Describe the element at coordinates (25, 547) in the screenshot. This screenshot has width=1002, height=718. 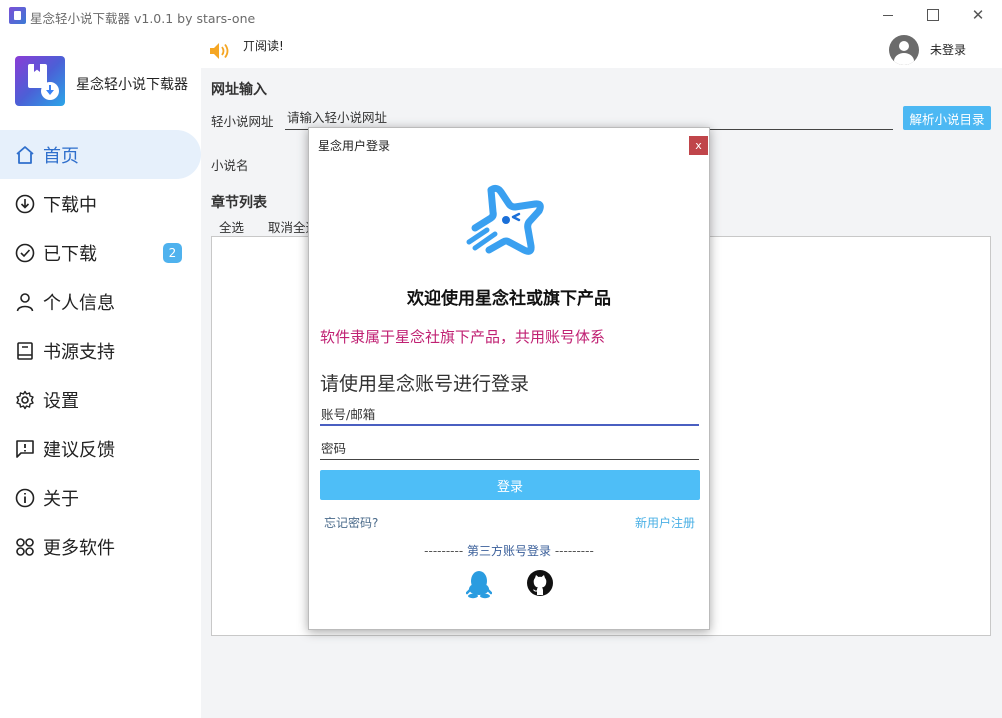
I see `apps-icon` at that location.